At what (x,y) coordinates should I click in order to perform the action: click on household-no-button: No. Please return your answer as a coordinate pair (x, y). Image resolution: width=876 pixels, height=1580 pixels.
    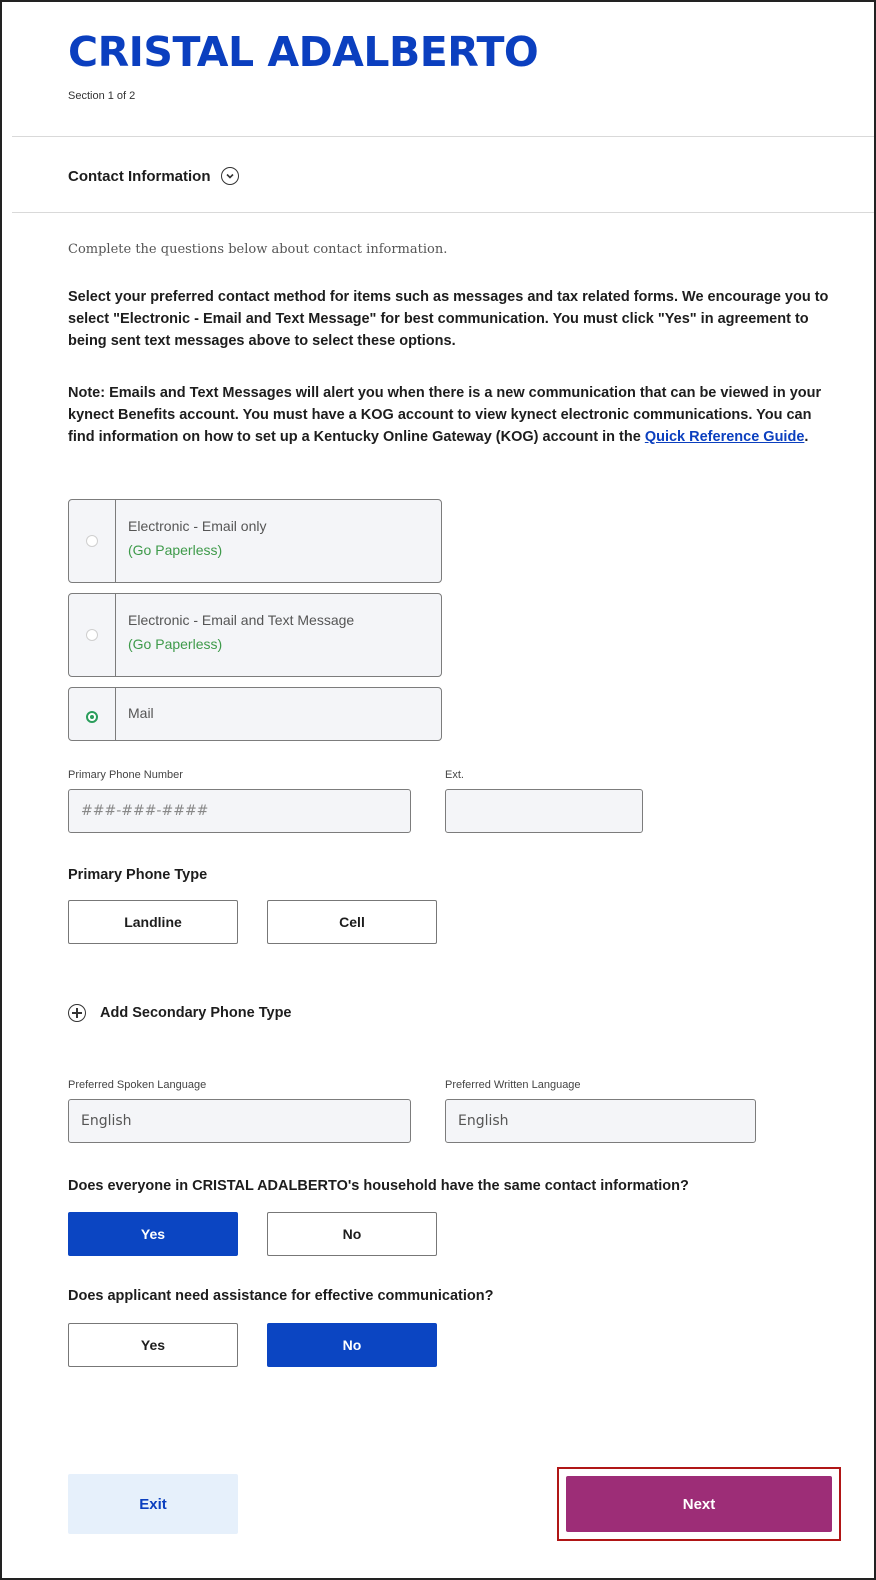
    Looking at the image, I should click on (352, 1234).